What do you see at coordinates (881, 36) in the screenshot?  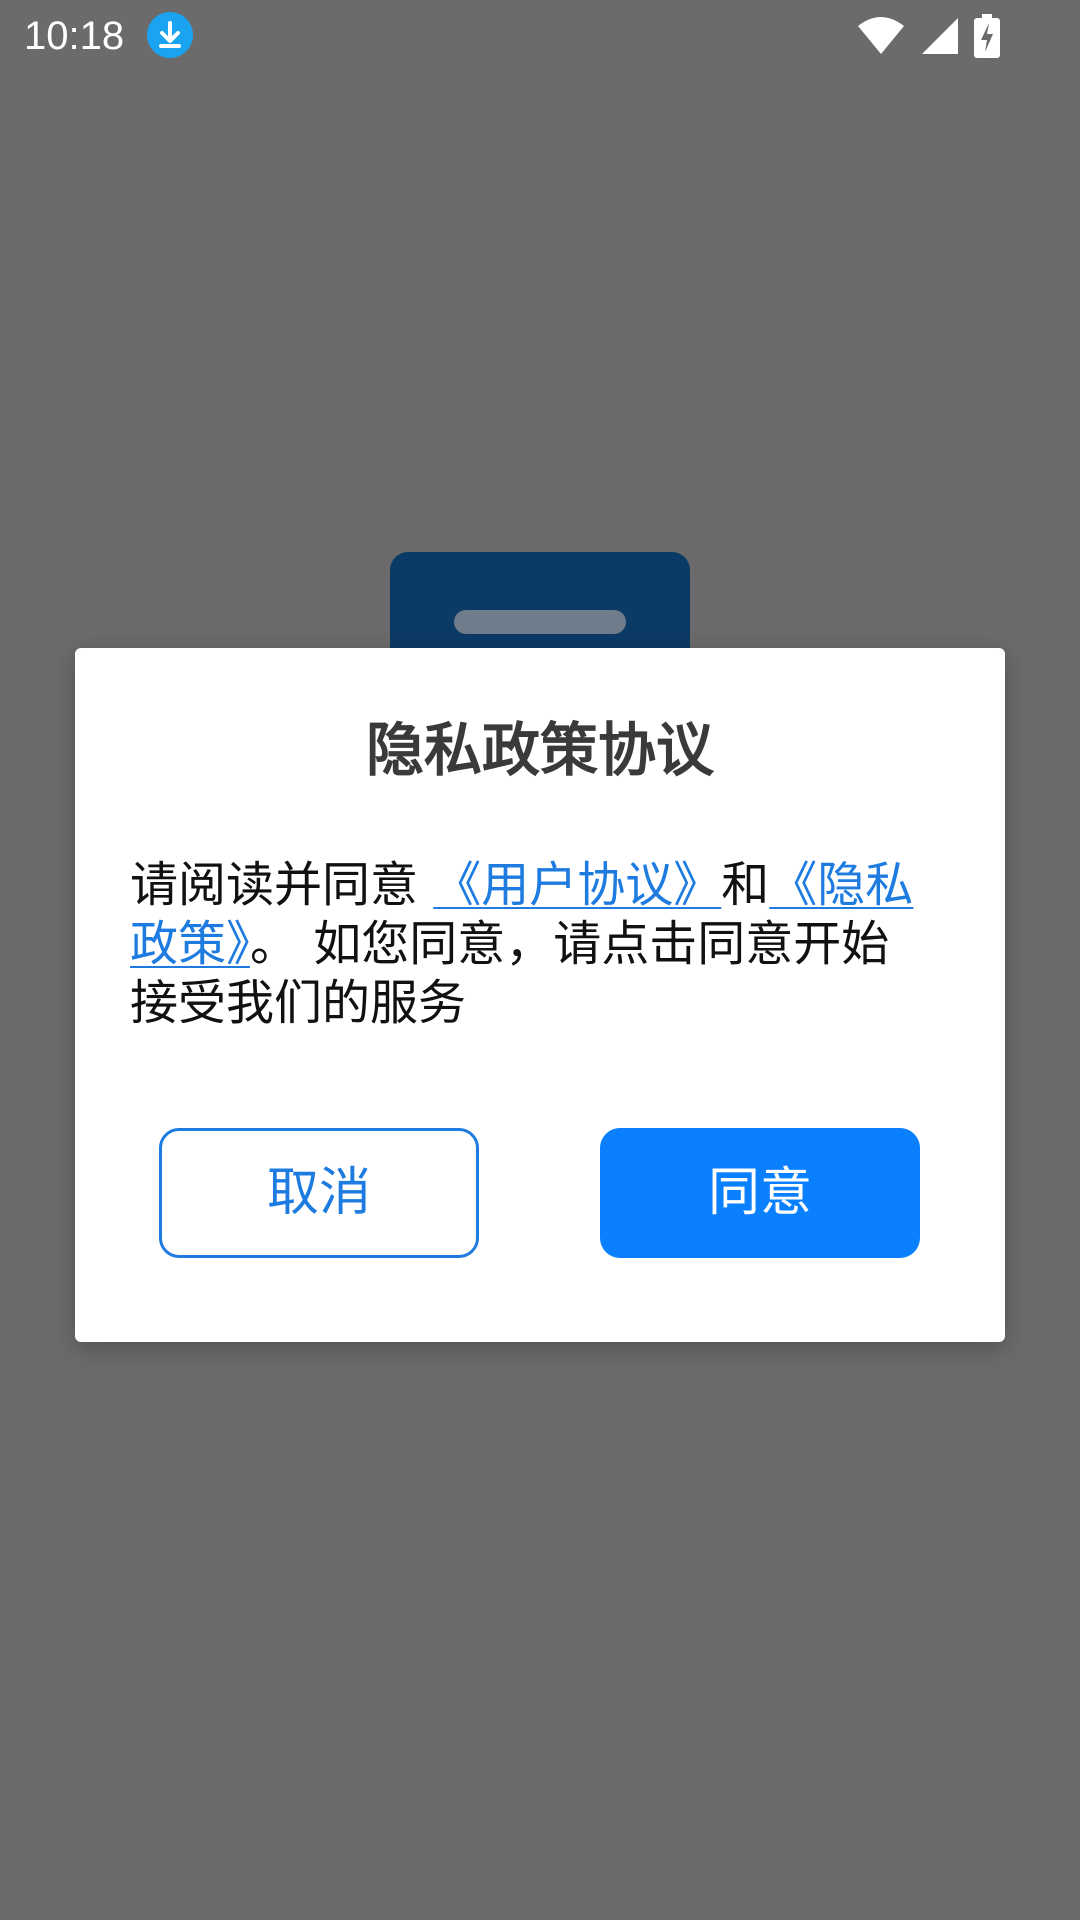 I see `wifi-icon` at bounding box center [881, 36].